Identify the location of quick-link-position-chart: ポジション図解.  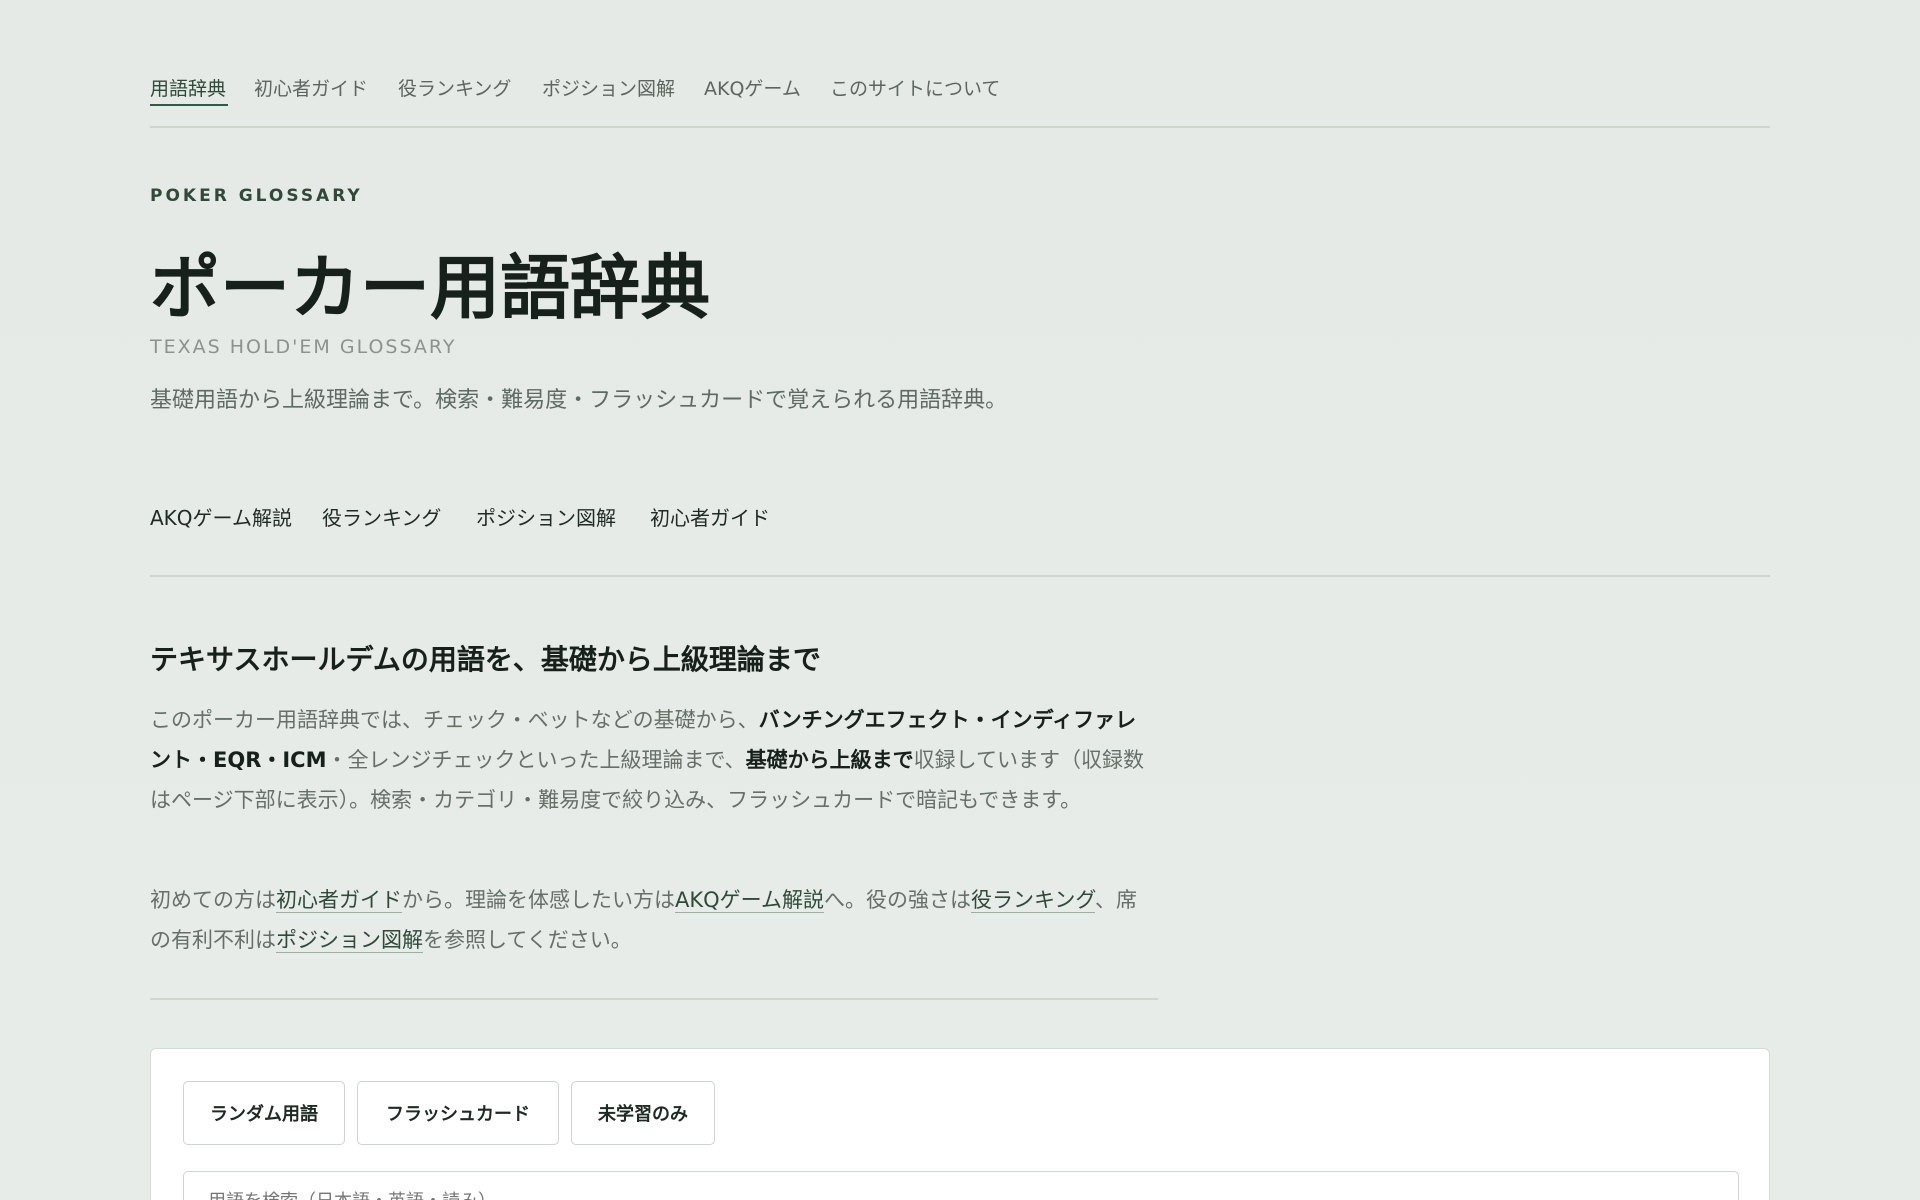
(546, 516).